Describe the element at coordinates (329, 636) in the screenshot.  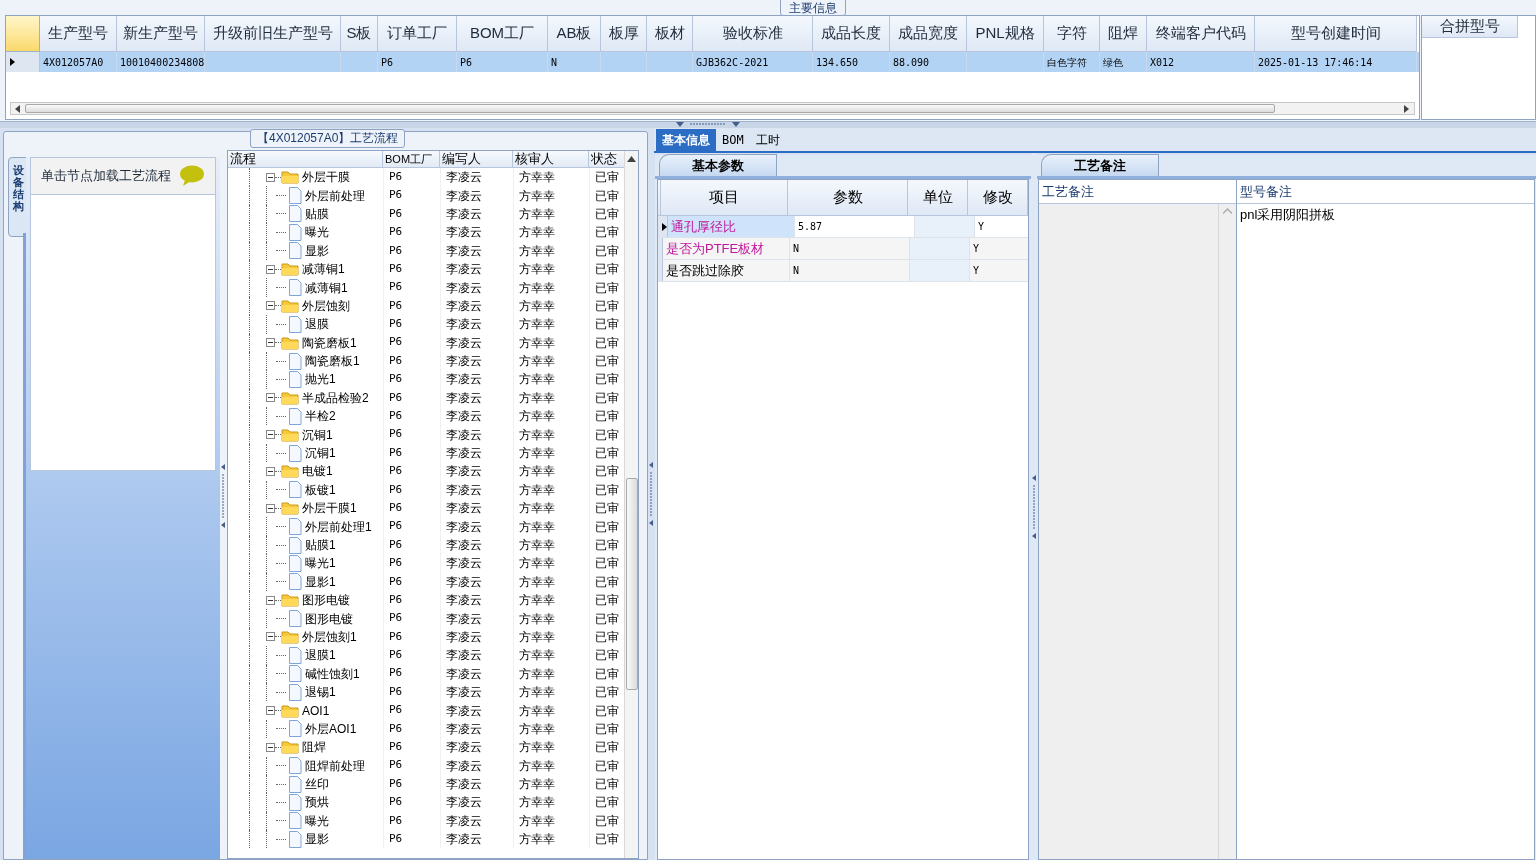
I see `tree-node-label: 外层蚀刻1` at that location.